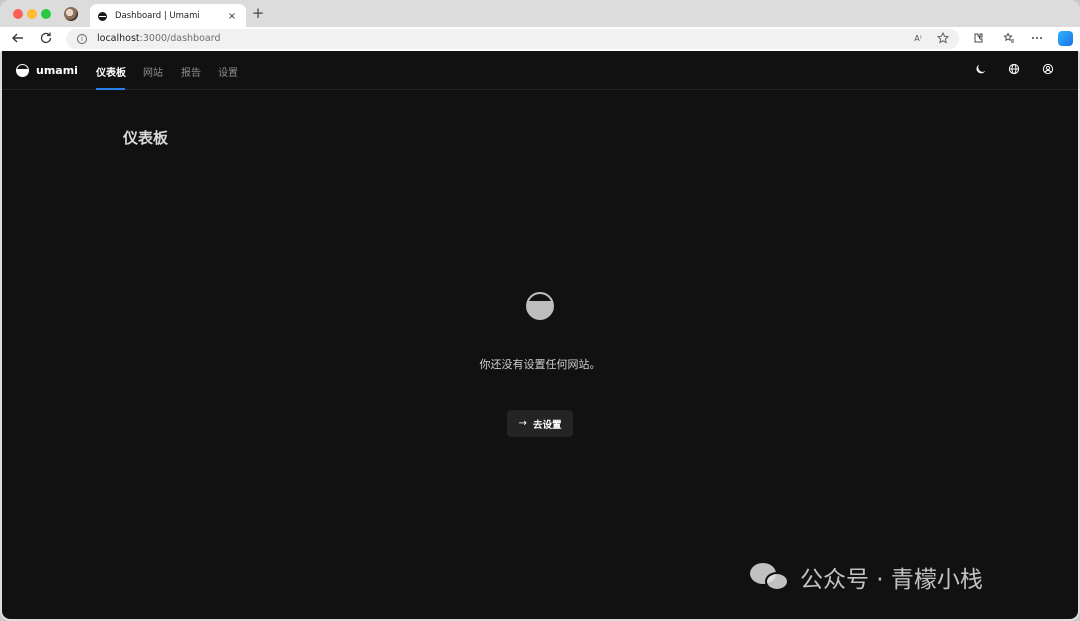 Image resolution: width=1080 pixels, height=621 pixels. I want to click on favorite-star-icon, so click(943, 40).